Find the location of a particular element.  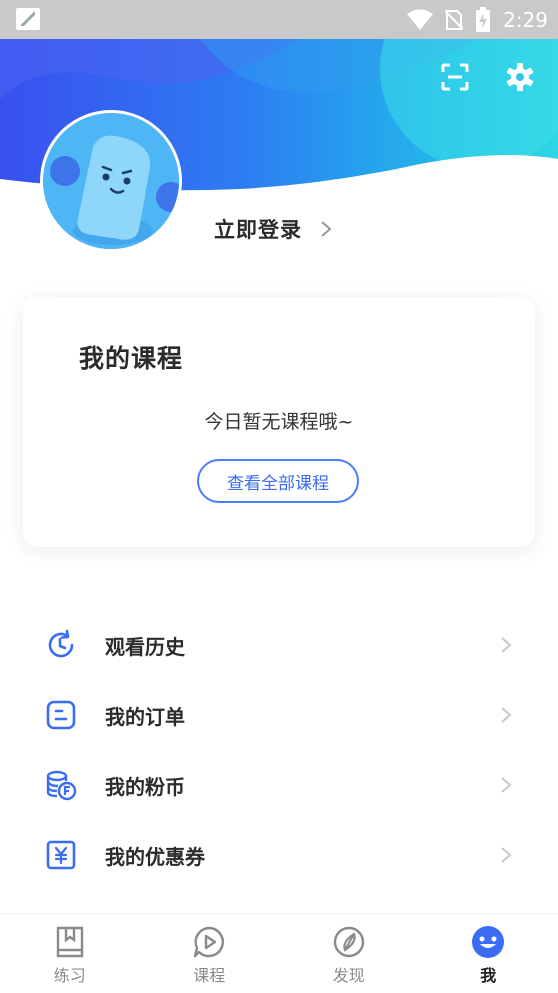

tab-discover: 发现 is located at coordinates (349, 953).